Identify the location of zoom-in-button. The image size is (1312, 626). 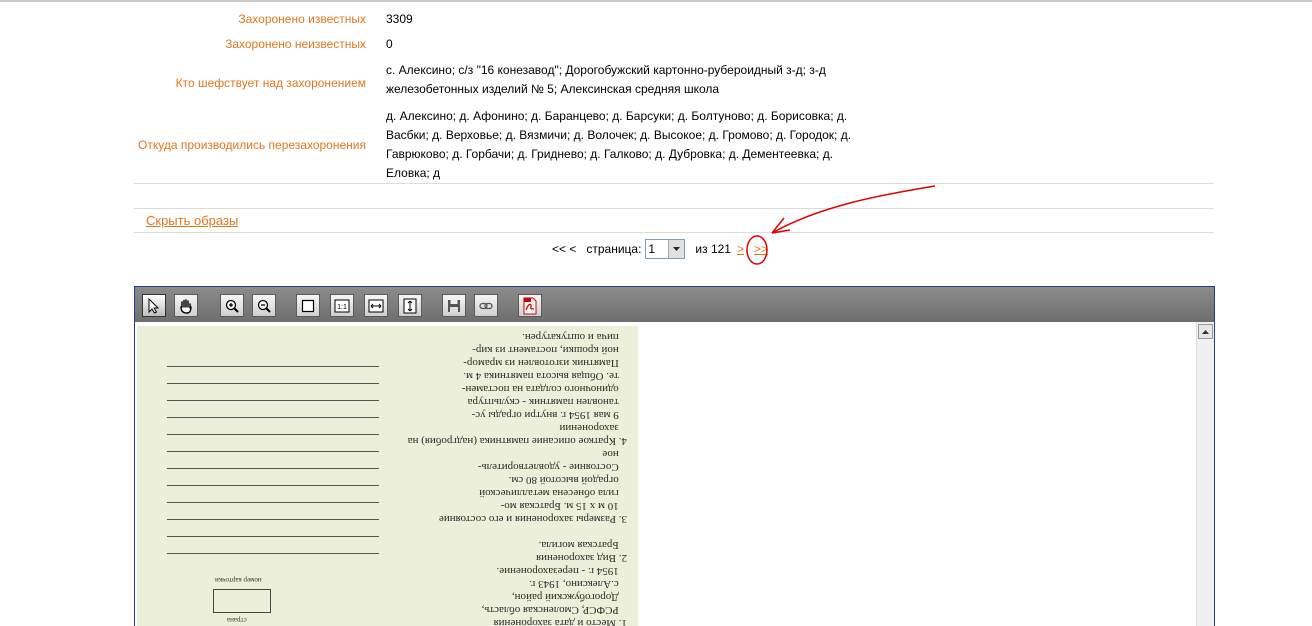
(232, 305).